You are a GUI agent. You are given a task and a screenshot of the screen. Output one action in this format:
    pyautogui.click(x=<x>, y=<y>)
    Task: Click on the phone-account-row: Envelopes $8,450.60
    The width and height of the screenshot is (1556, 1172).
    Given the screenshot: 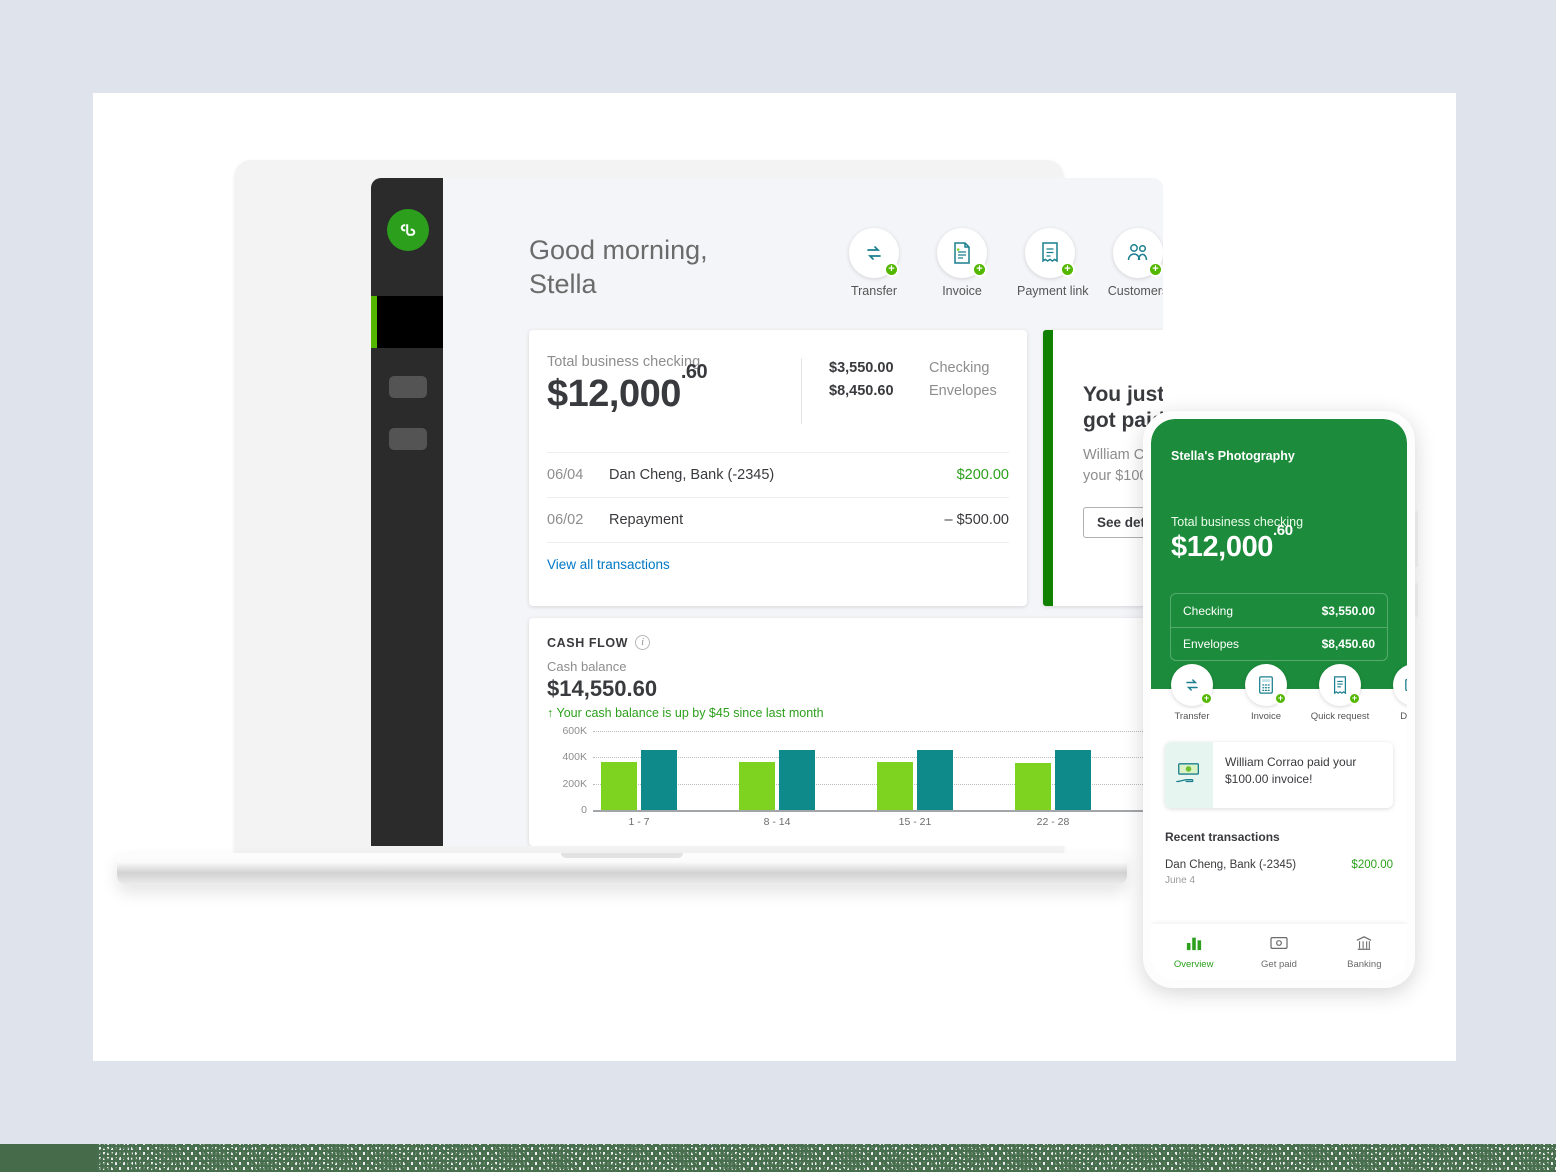 What is the action you would take?
    pyautogui.click(x=1279, y=643)
    